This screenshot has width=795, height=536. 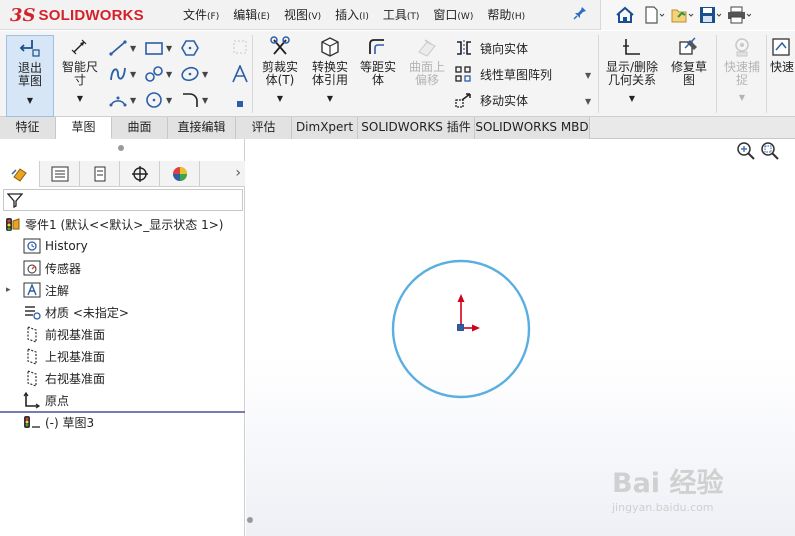 What do you see at coordinates (378, 47) in the screenshot?
I see `offset-entities-icon` at bounding box center [378, 47].